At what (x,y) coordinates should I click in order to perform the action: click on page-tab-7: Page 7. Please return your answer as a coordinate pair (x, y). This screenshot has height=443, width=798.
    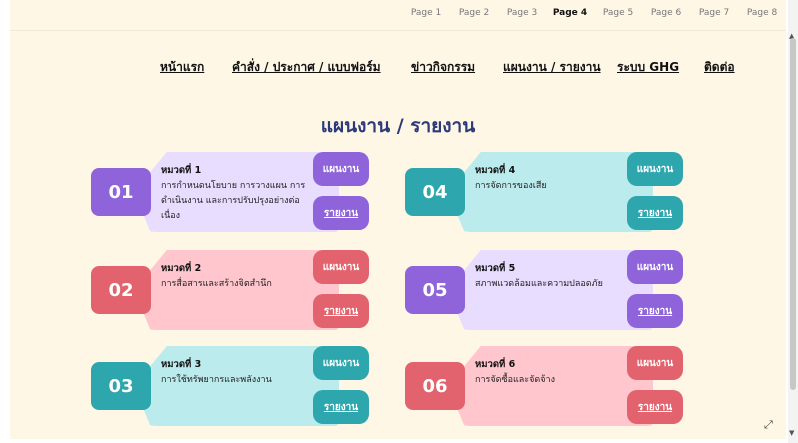
    Looking at the image, I should click on (714, 13).